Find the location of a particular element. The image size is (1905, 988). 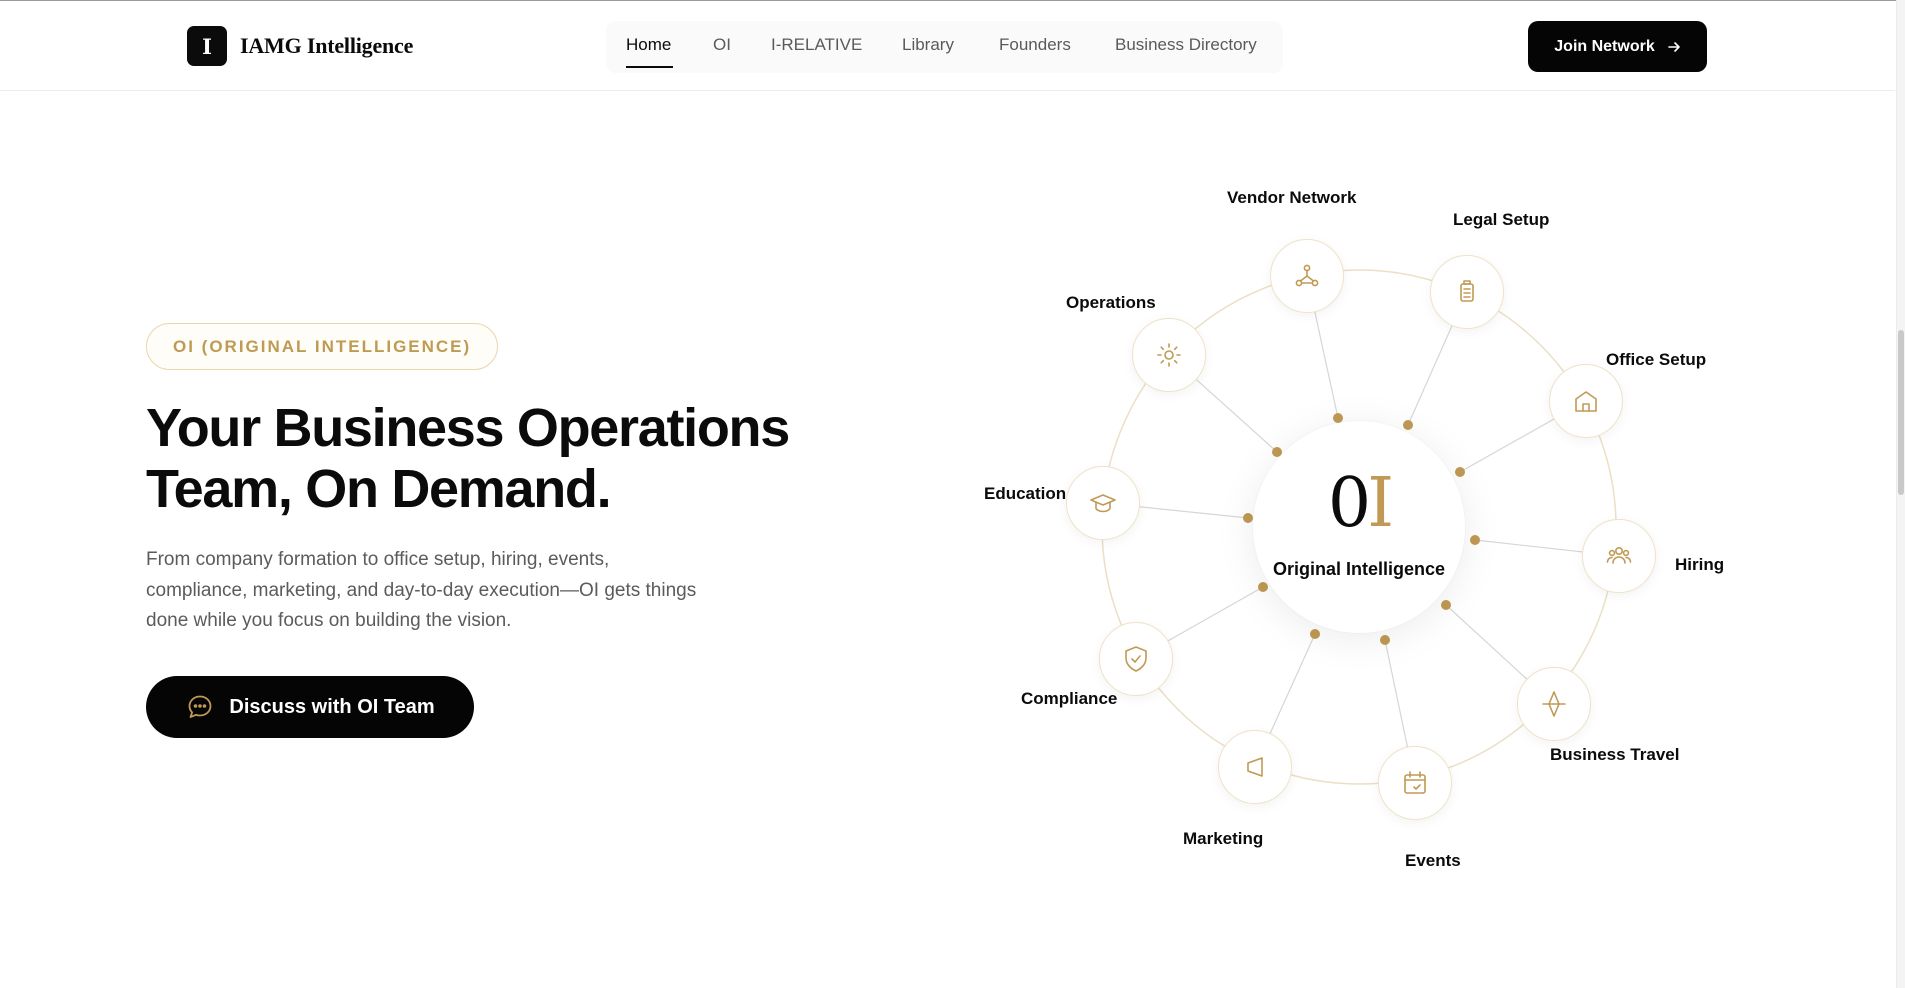

node-marketing is located at coordinates (1255, 767).